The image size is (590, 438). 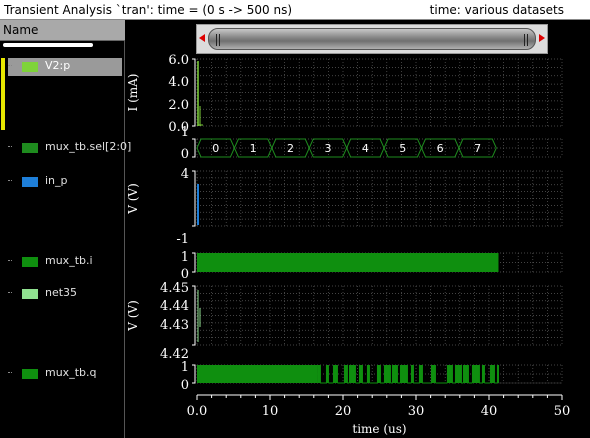 I want to click on y-tick-label: 4.43, so click(x=174, y=325).